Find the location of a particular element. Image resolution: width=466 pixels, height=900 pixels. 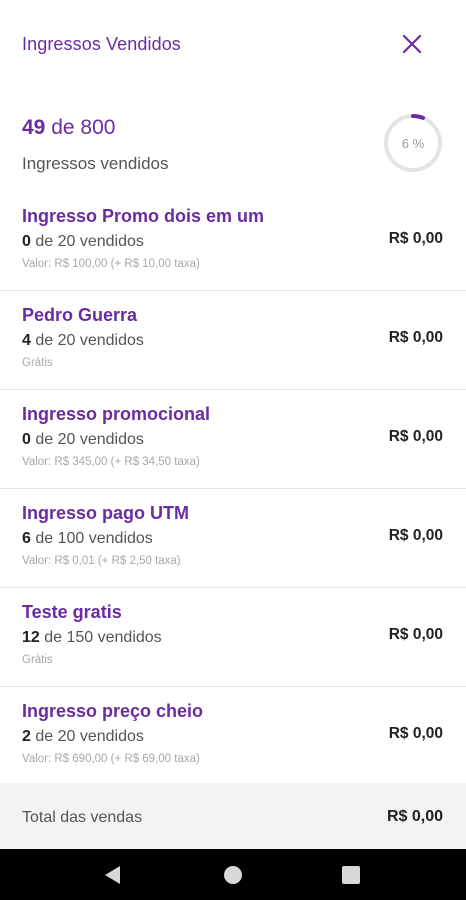

ticket-name: Ingresso promocional is located at coordinates (116, 414).